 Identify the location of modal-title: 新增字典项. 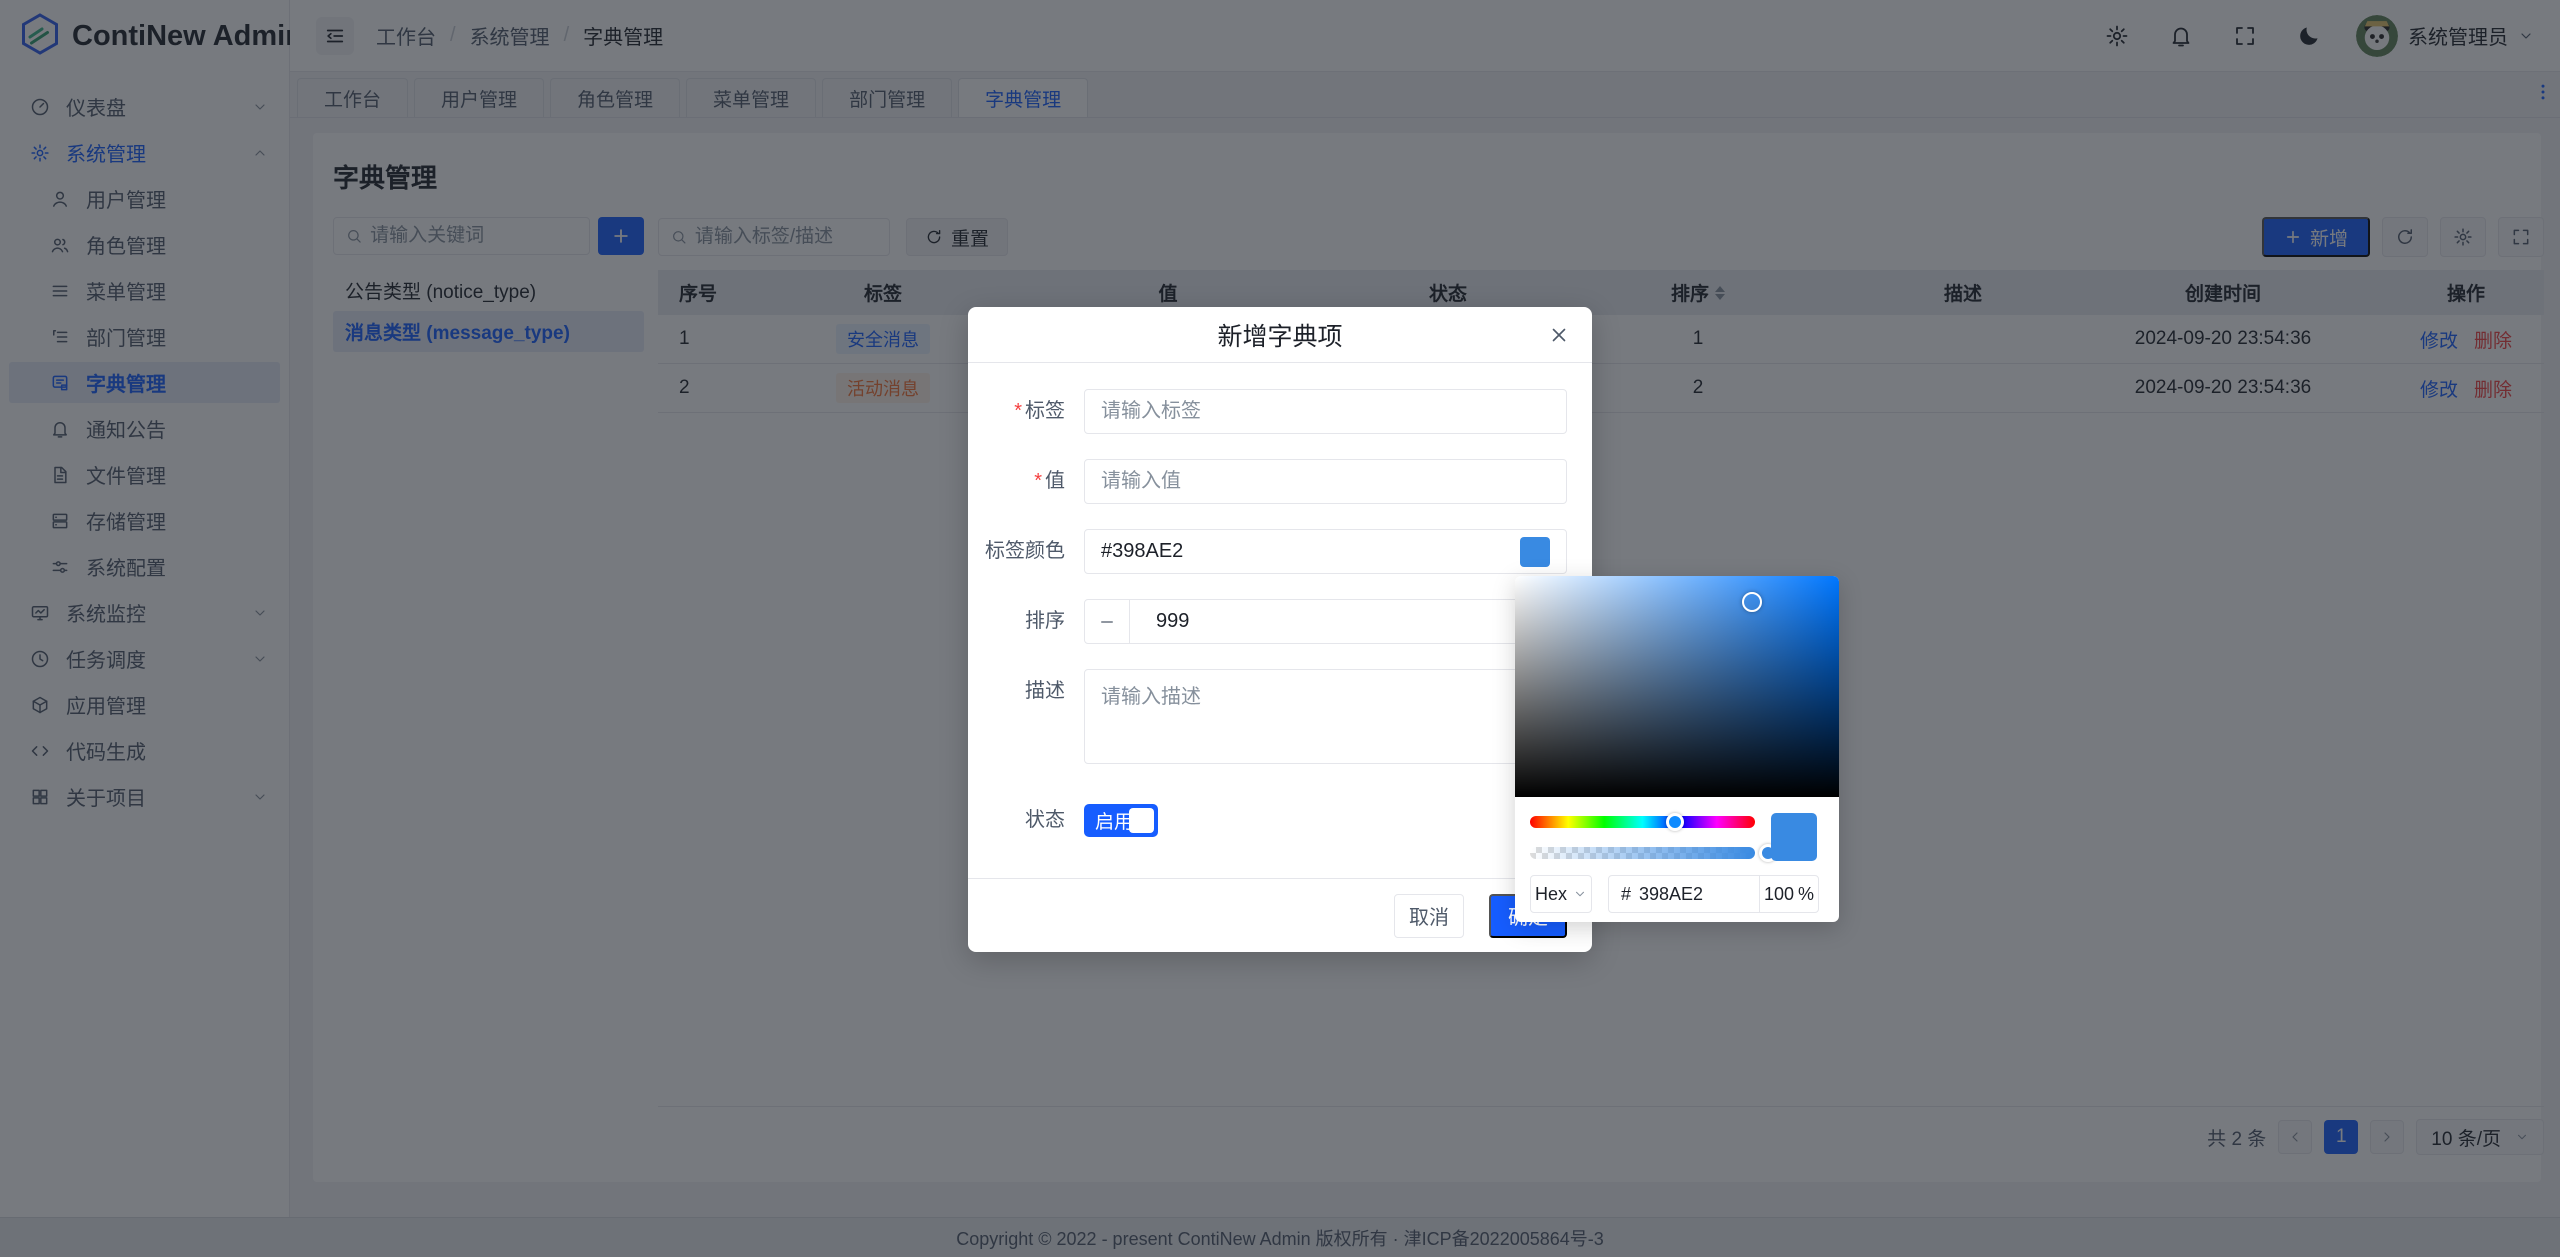
(1280, 336).